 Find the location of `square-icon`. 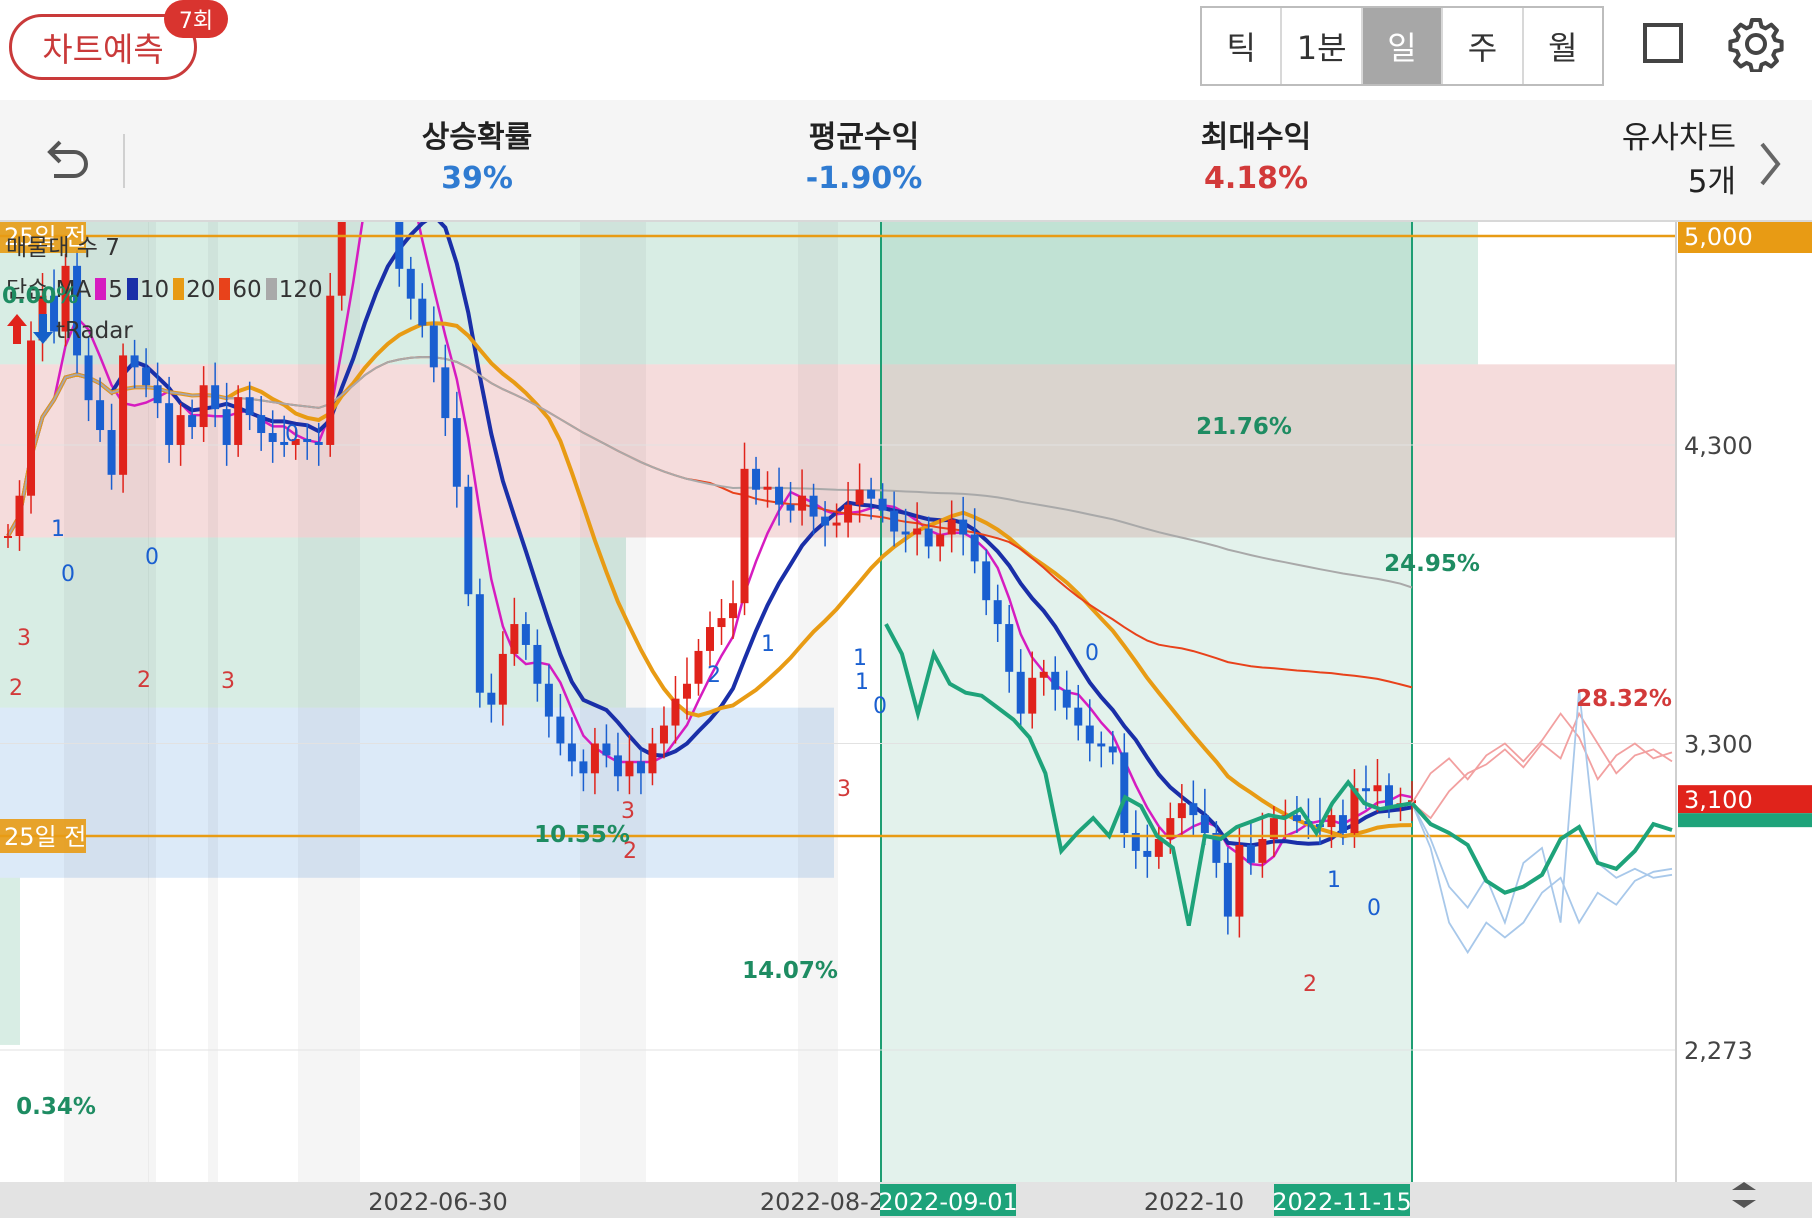

square-icon is located at coordinates (1663, 43).